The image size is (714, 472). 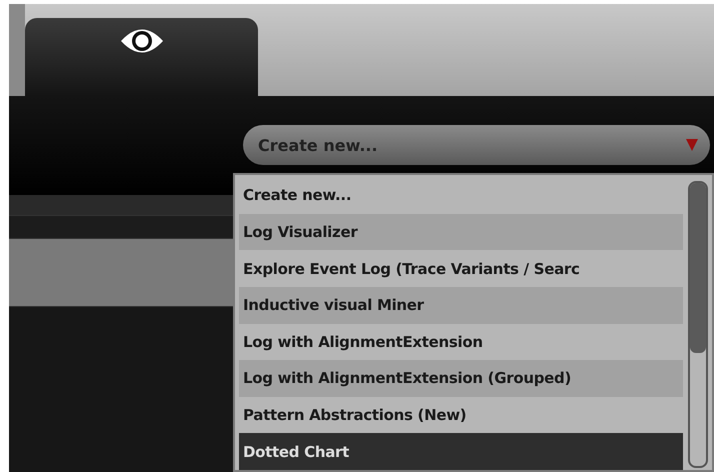 What do you see at coordinates (461, 342) in the screenshot?
I see `menu-item: Log with AlignmentExtension` at bounding box center [461, 342].